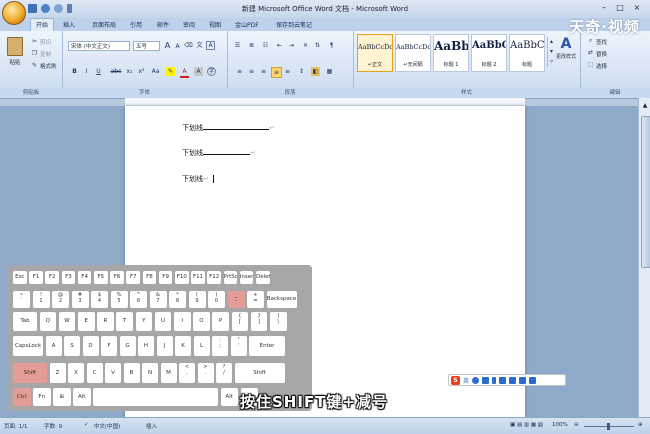  I want to click on key: ⊞, so click(62, 397).